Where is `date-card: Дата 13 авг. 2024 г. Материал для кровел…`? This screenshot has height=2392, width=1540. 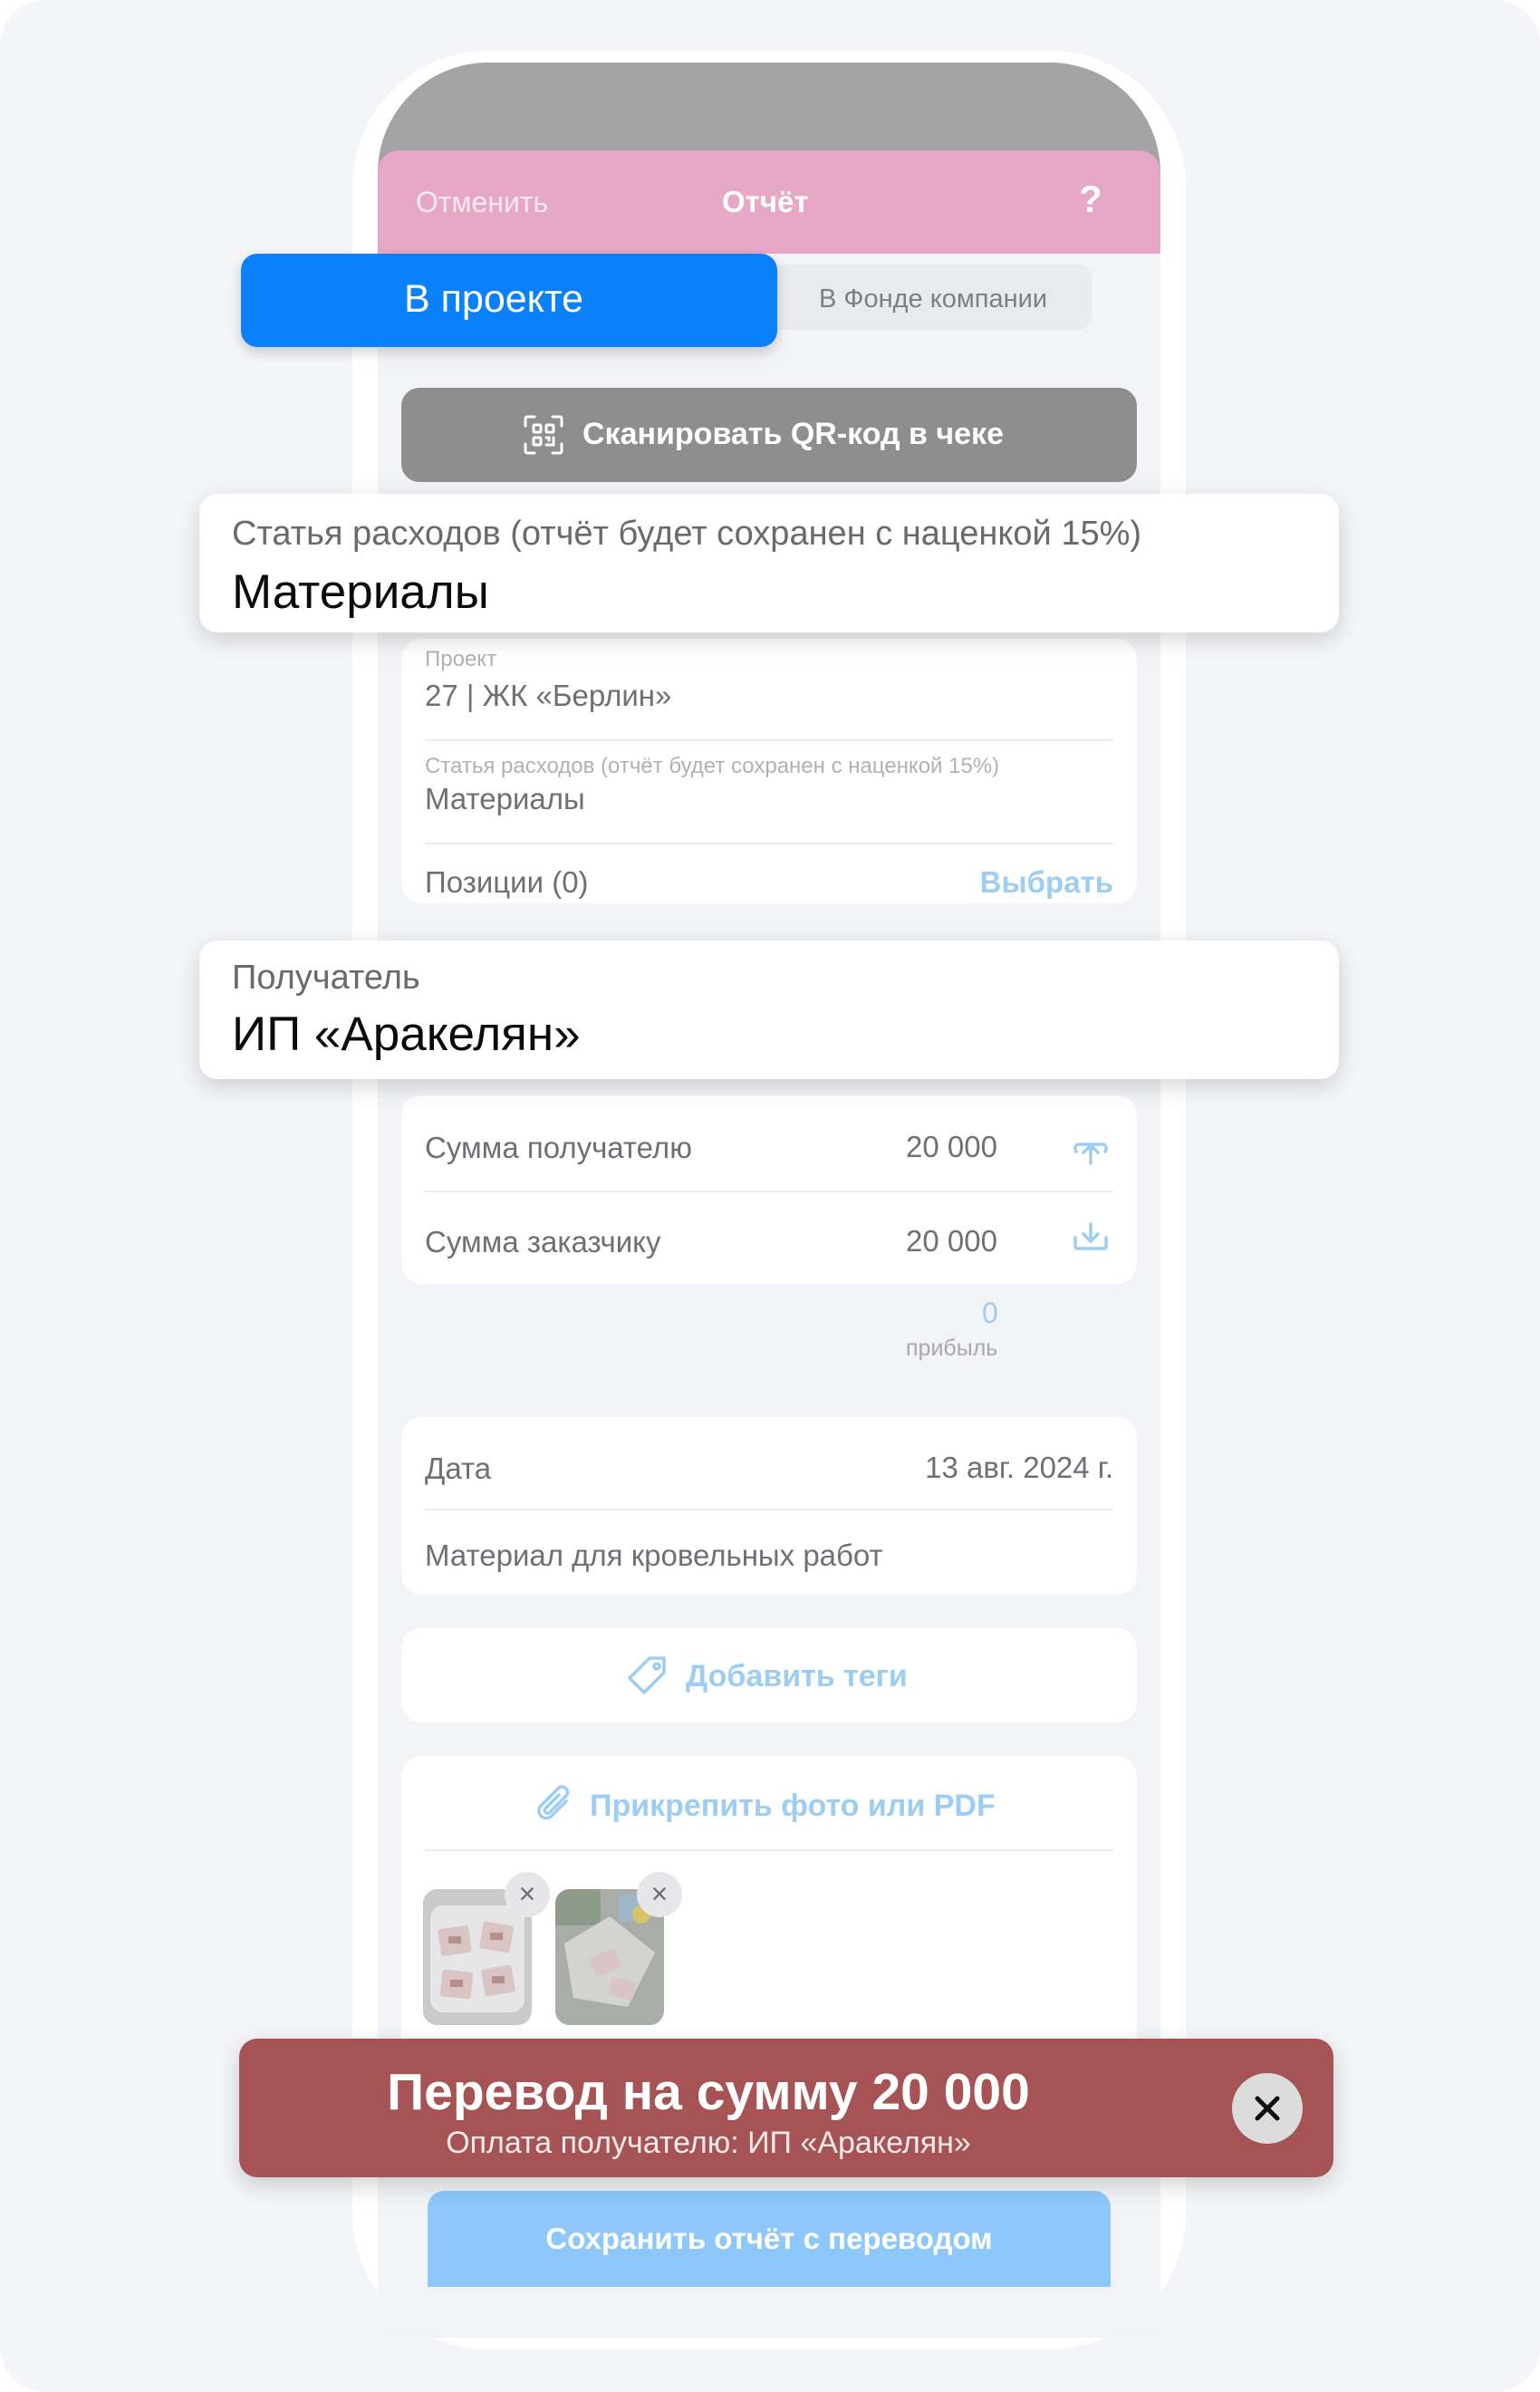 date-card: Дата 13 авг. 2024 г. Материал для кровел… is located at coordinates (769, 1506).